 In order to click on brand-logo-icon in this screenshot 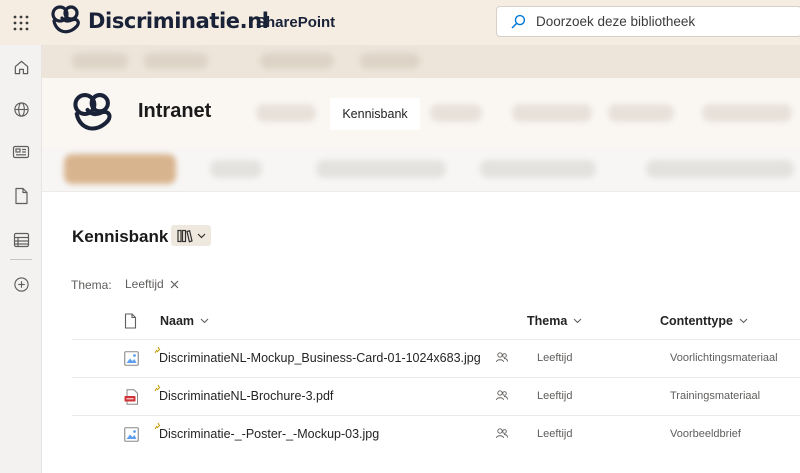, I will do `click(65, 19)`.